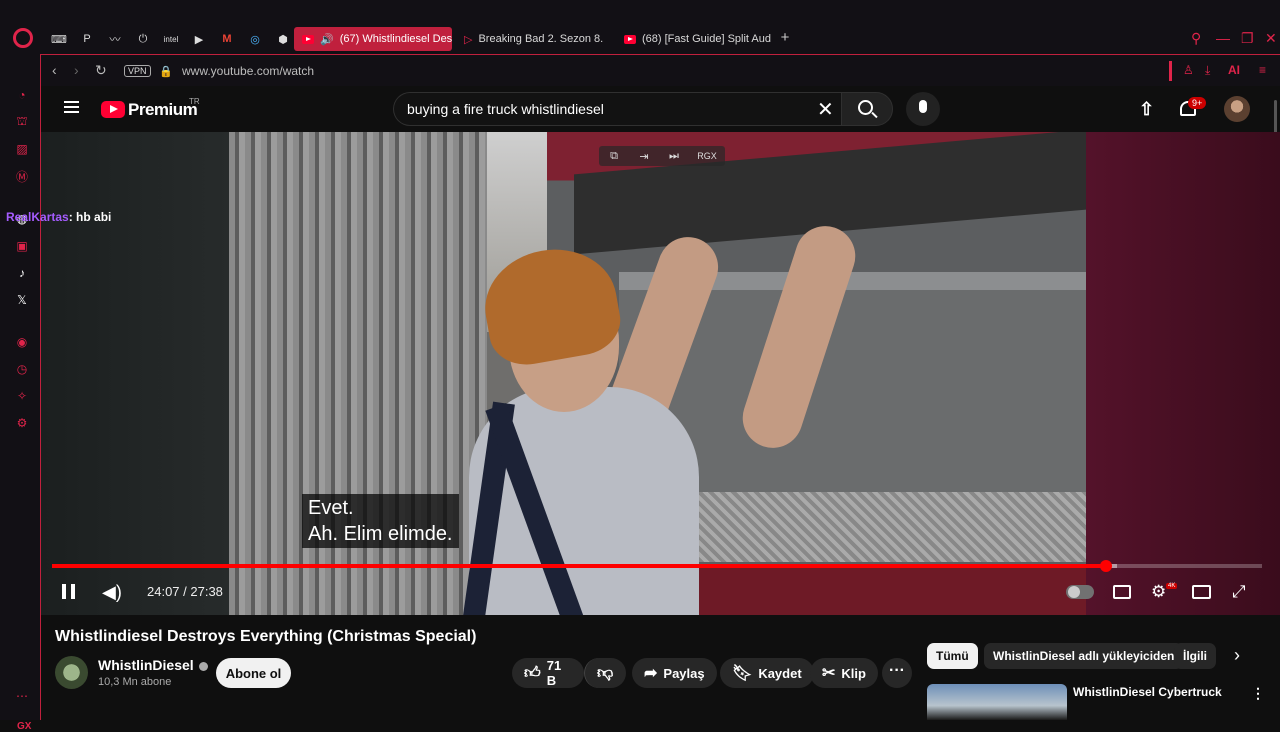  What do you see at coordinates (22, 300) in the screenshot?
I see `x-icon: 𝕏` at bounding box center [22, 300].